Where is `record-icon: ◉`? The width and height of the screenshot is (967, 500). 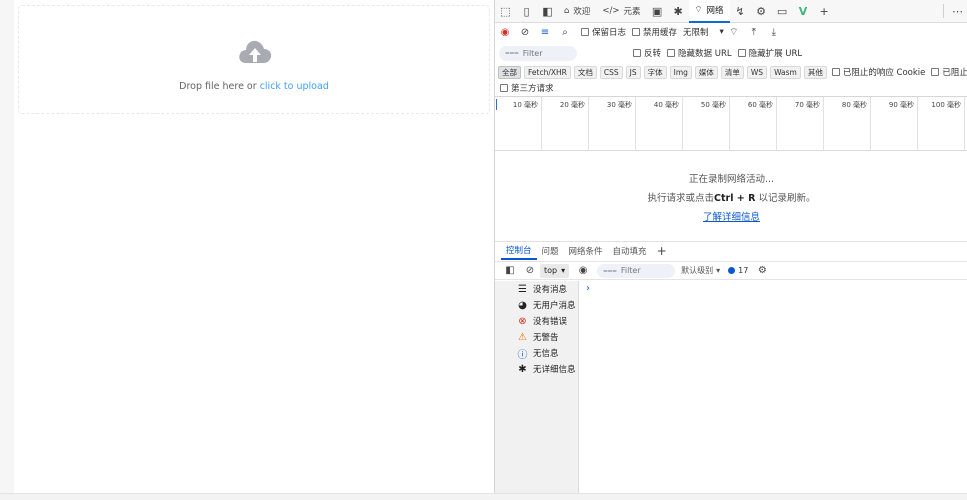 record-icon: ◉ is located at coordinates (505, 32).